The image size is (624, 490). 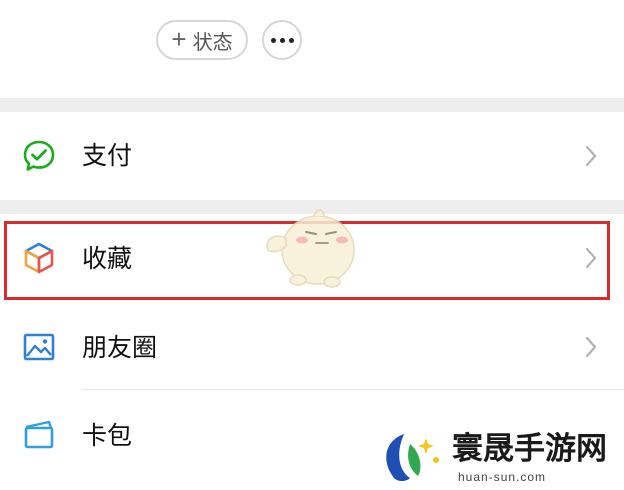 I want to click on plus-icon: +, so click(x=179, y=39).